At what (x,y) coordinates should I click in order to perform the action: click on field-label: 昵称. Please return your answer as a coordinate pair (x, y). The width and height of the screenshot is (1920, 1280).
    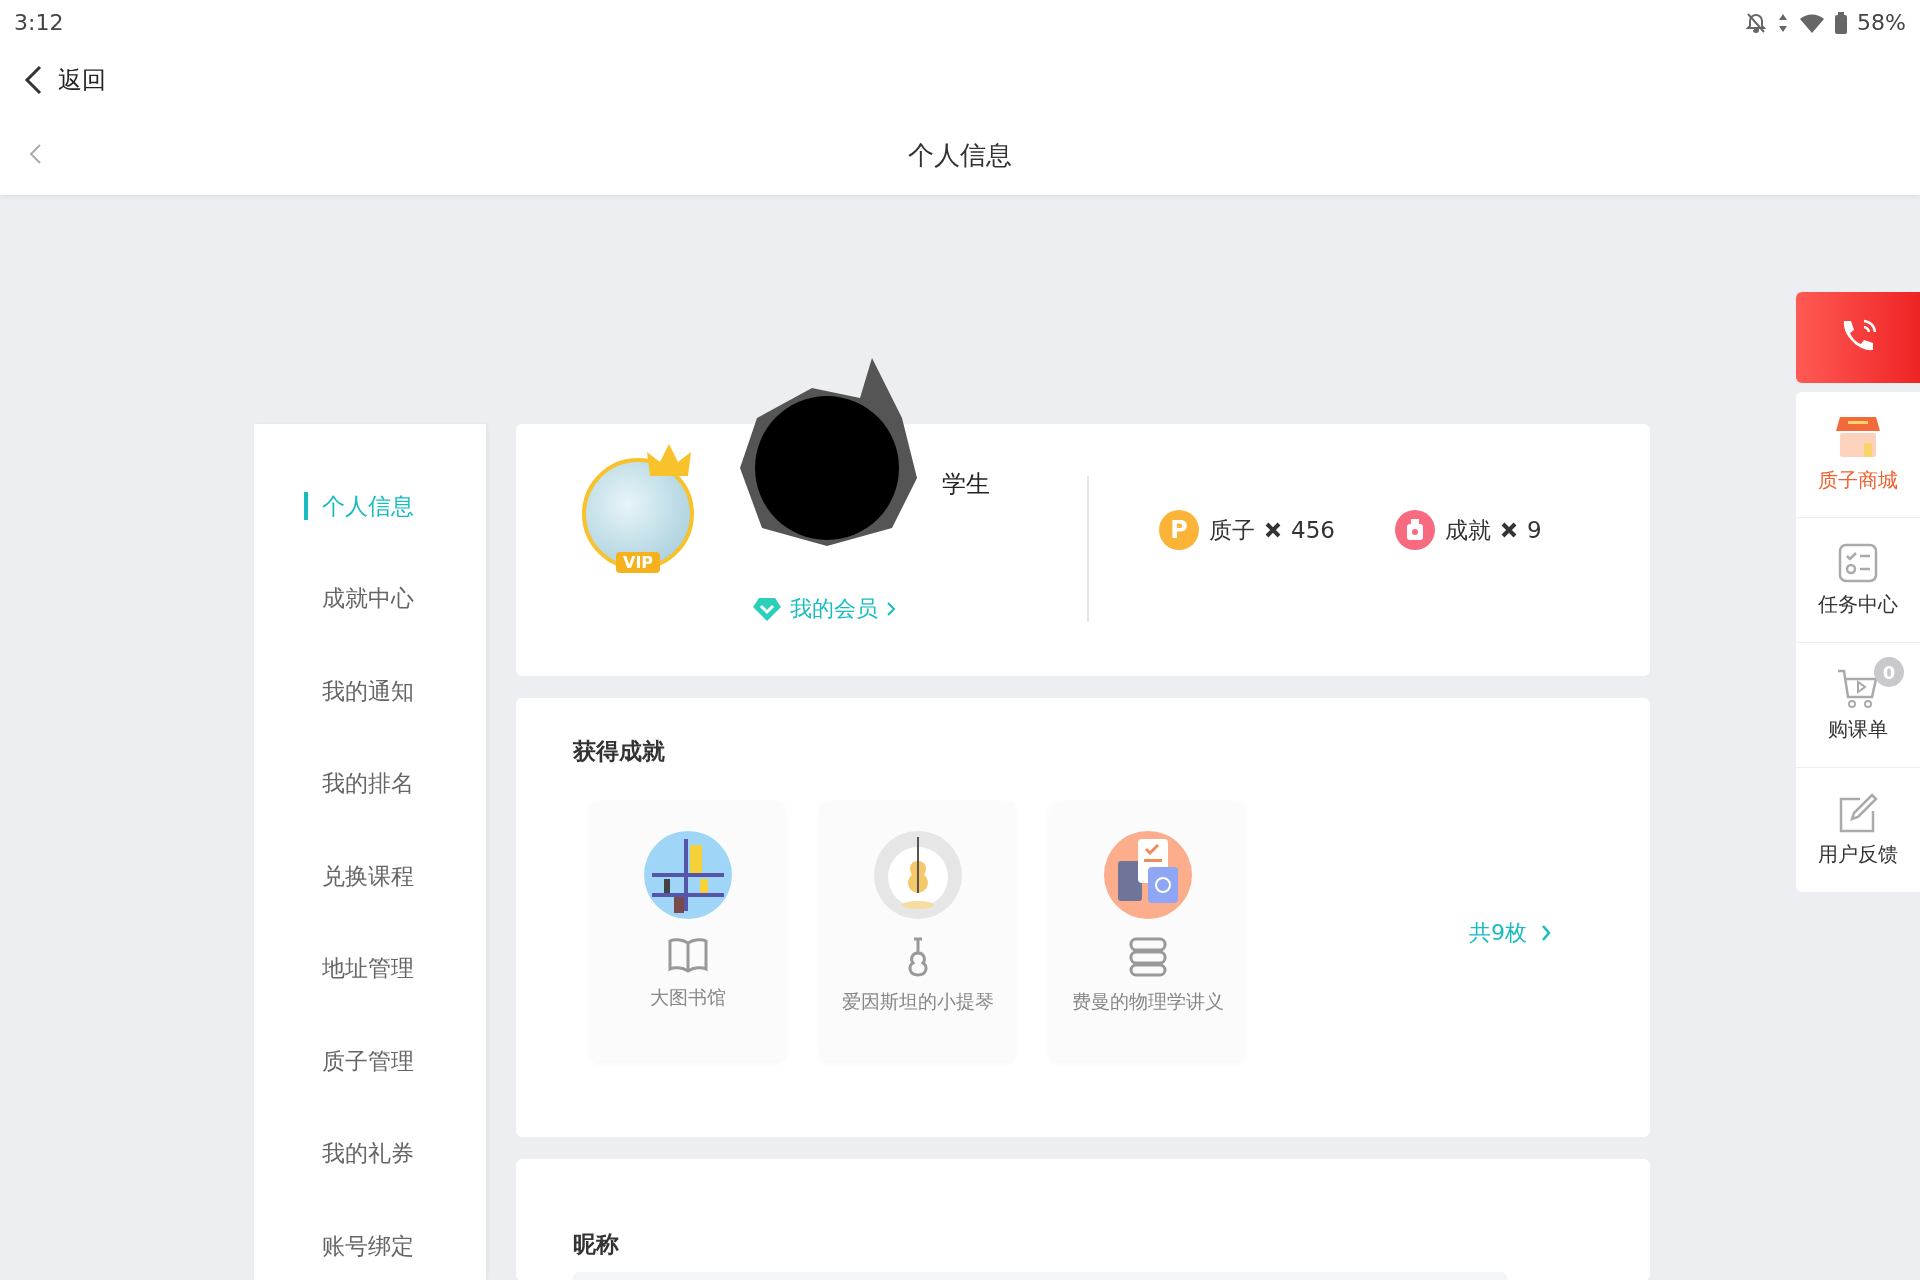
    Looking at the image, I should click on (596, 1244).